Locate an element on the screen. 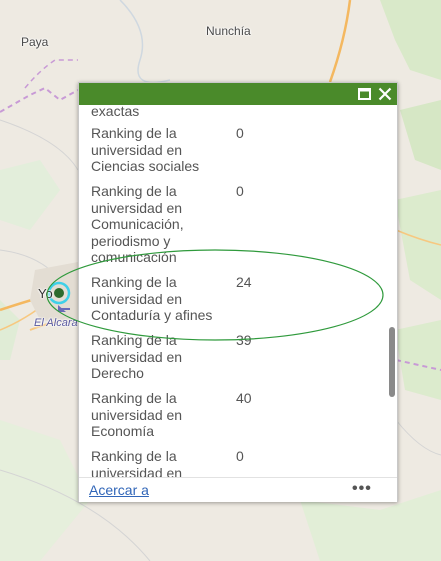 This screenshot has height=561, width=441. map-label-paya: Paya is located at coordinates (35, 42).